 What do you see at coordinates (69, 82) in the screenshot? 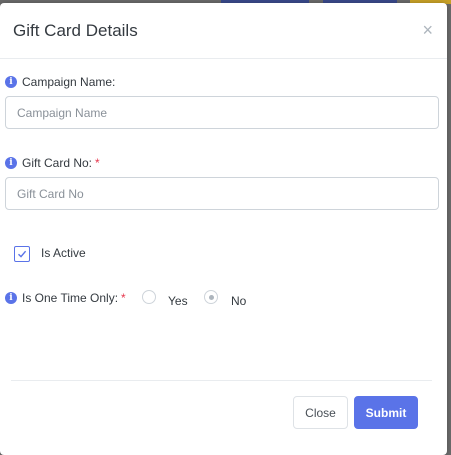
I see `campaign-name-label-text: Campaign Name:` at bounding box center [69, 82].